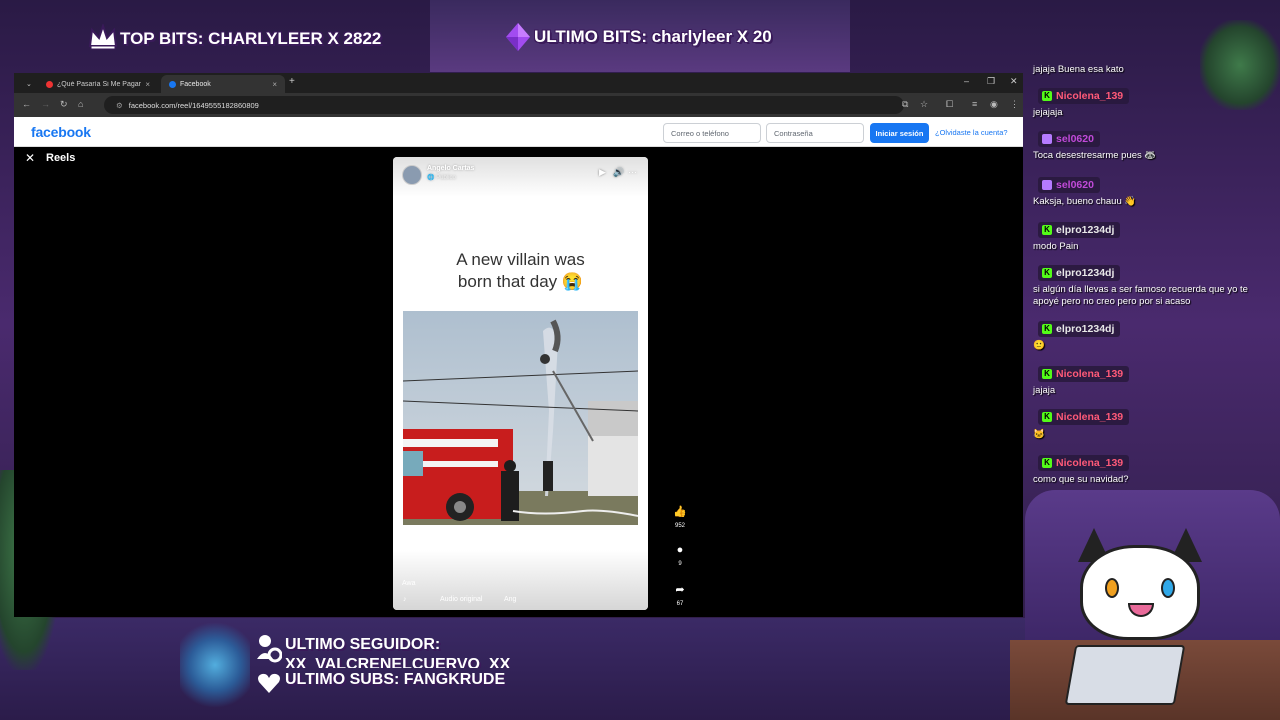 Image resolution: width=1280 pixels, height=720 pixels. I want to click on chat-message: como que su navidad?, so click(1081, 479).